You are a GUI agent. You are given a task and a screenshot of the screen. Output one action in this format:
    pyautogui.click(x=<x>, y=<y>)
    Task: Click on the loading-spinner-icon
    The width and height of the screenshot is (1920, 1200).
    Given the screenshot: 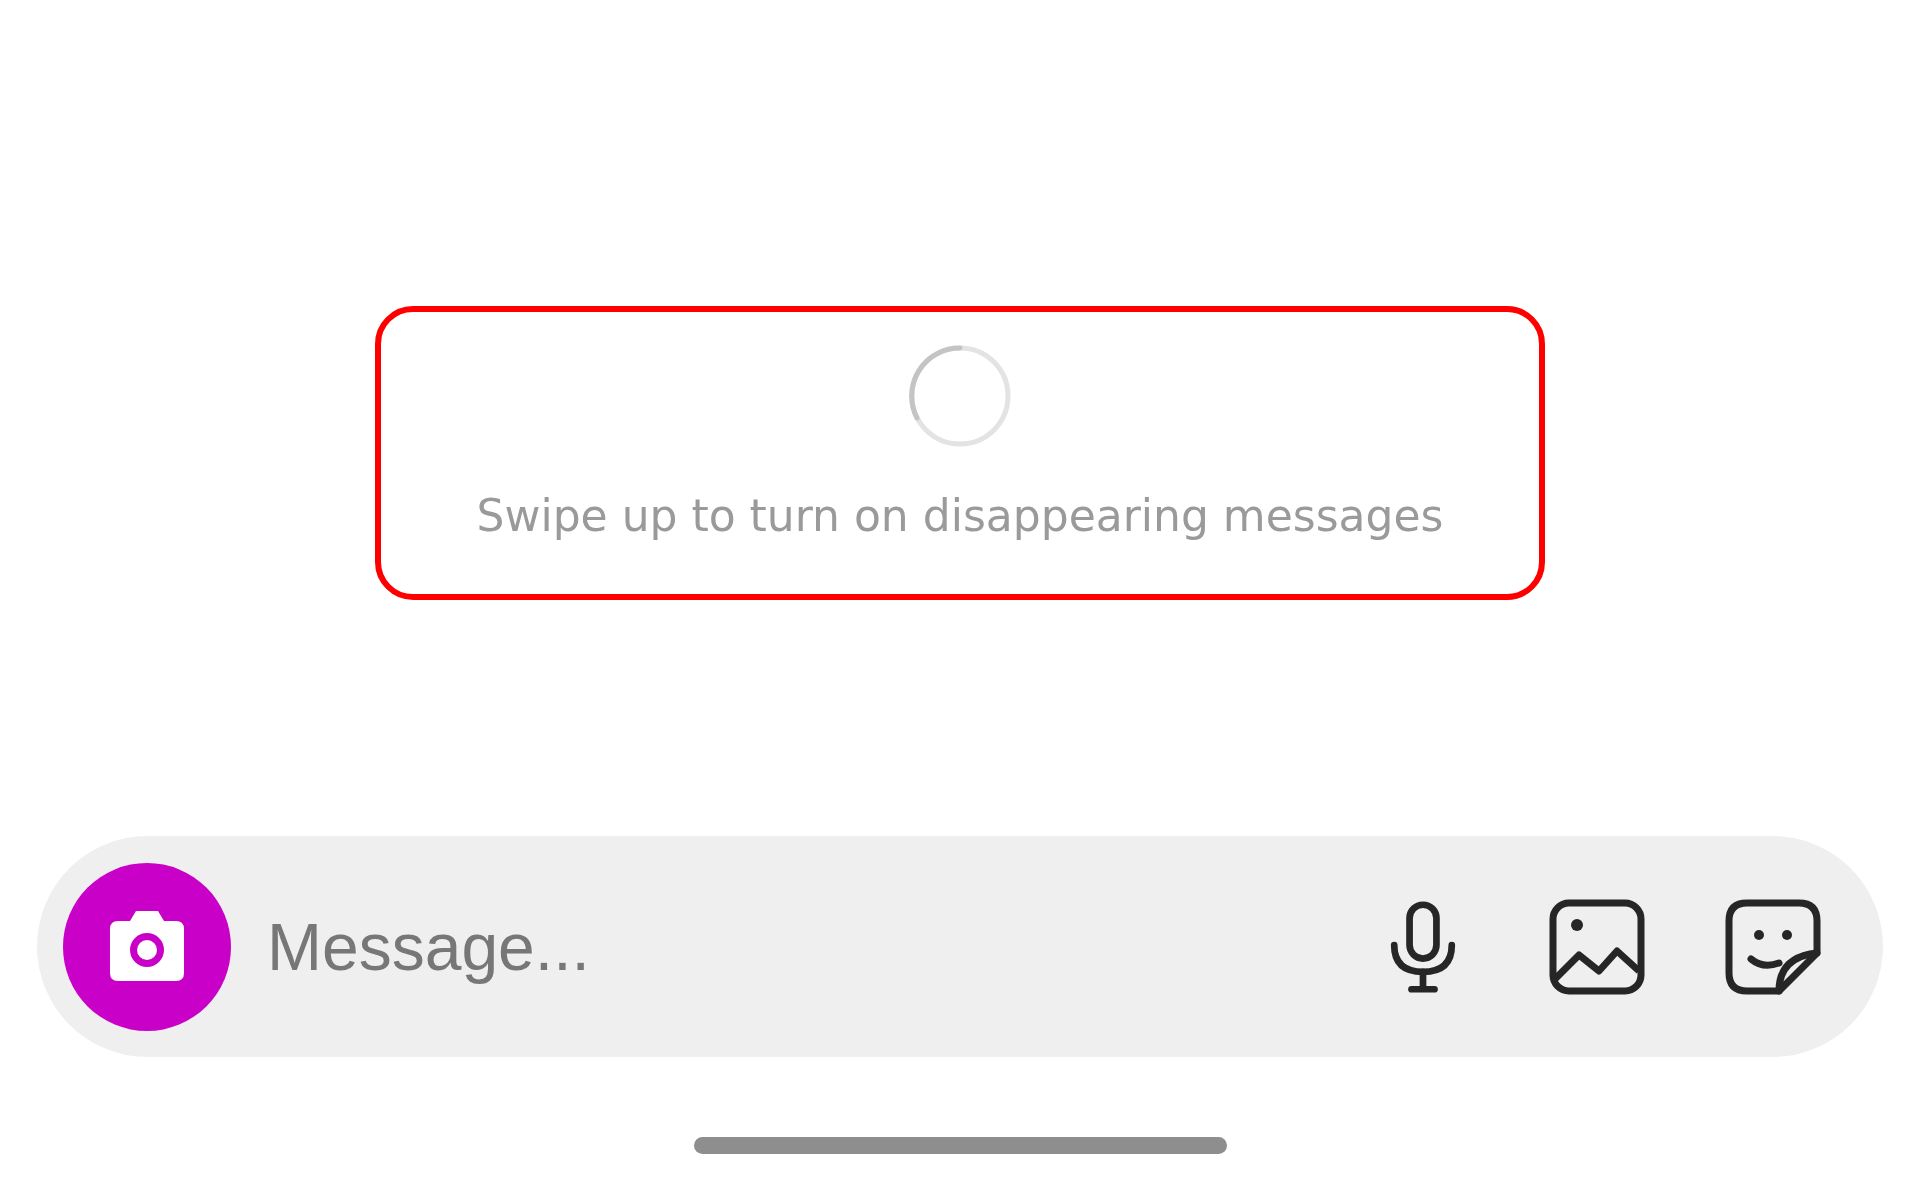 What is the action you would take?
    pyautogui.click(x=960, y=396)
    